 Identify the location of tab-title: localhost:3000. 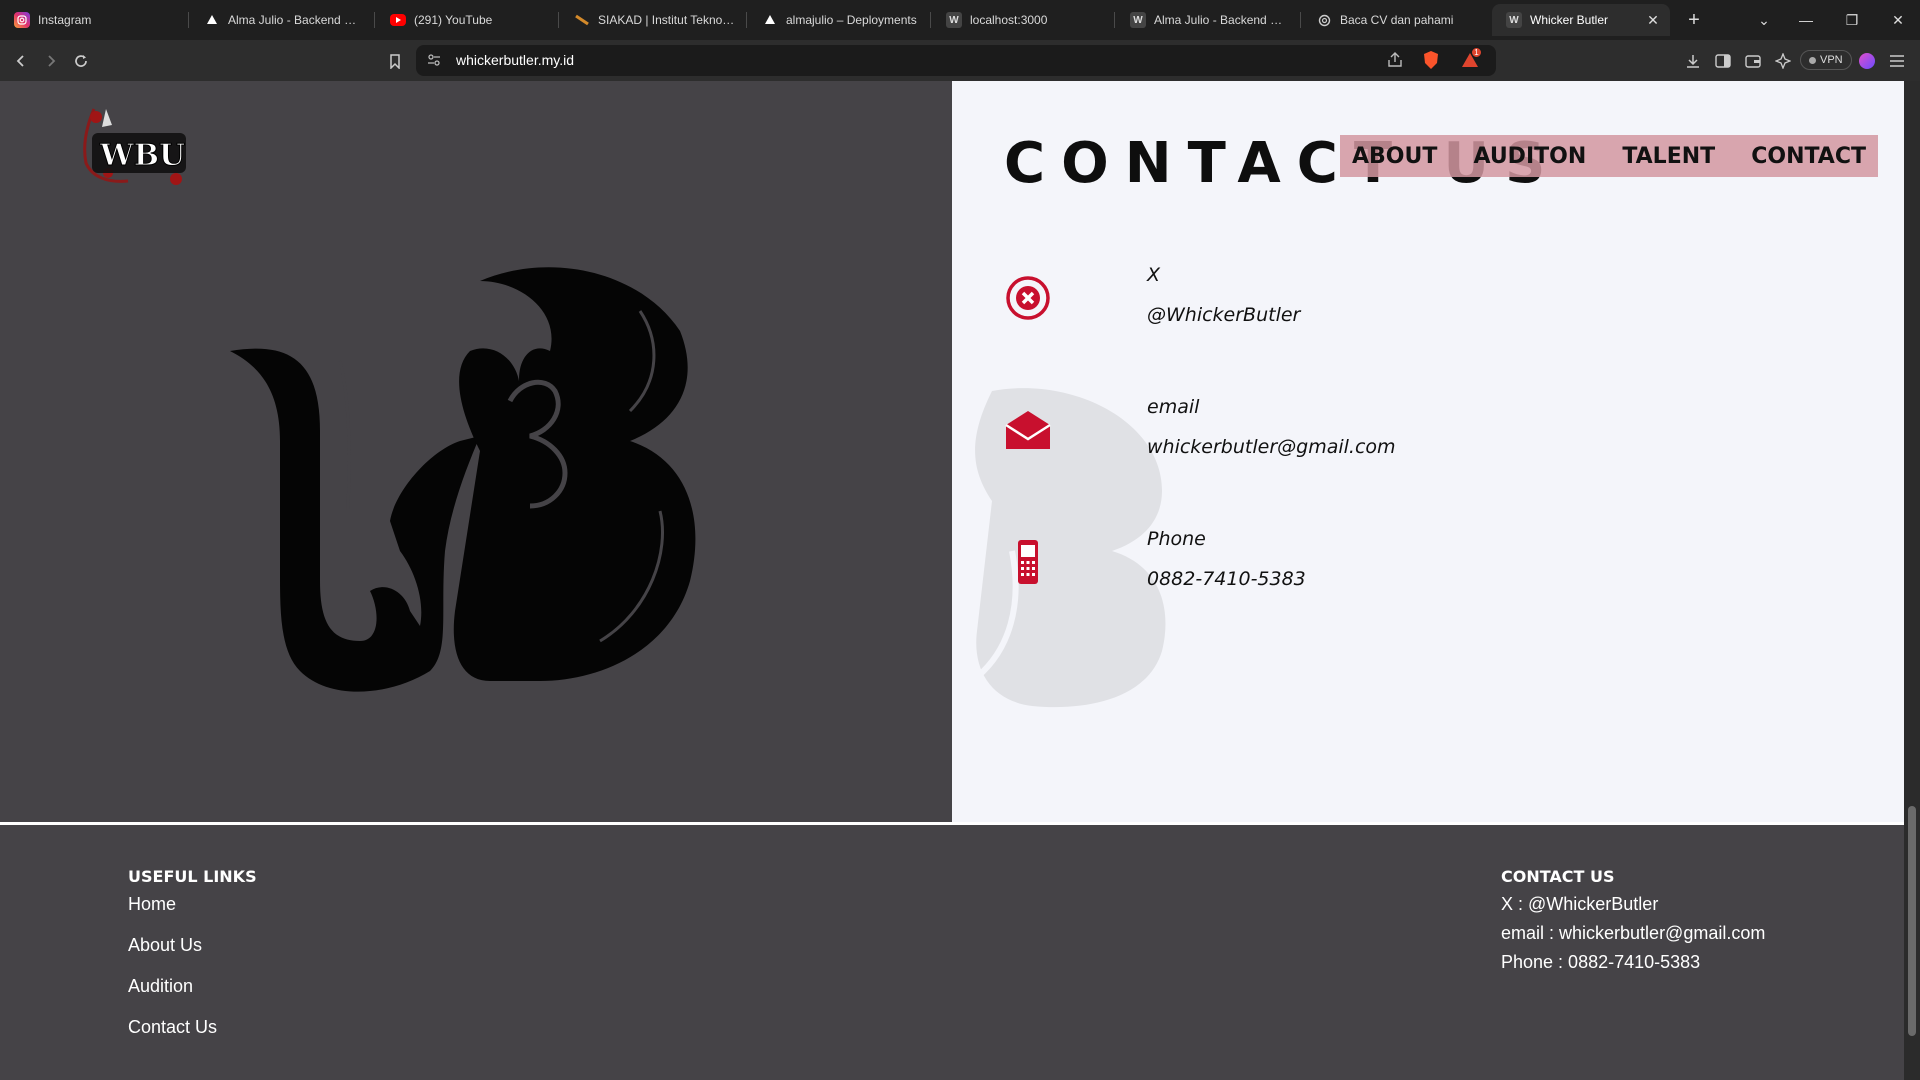
(1009, 20).